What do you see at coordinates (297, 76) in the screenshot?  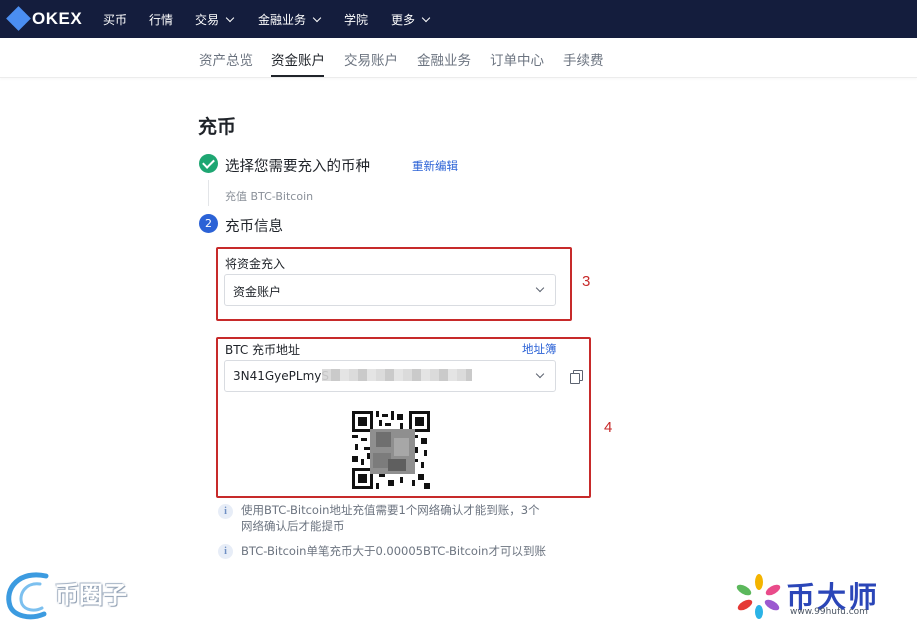 I see `active-tab-indicator` at bounding box center [297, 76].